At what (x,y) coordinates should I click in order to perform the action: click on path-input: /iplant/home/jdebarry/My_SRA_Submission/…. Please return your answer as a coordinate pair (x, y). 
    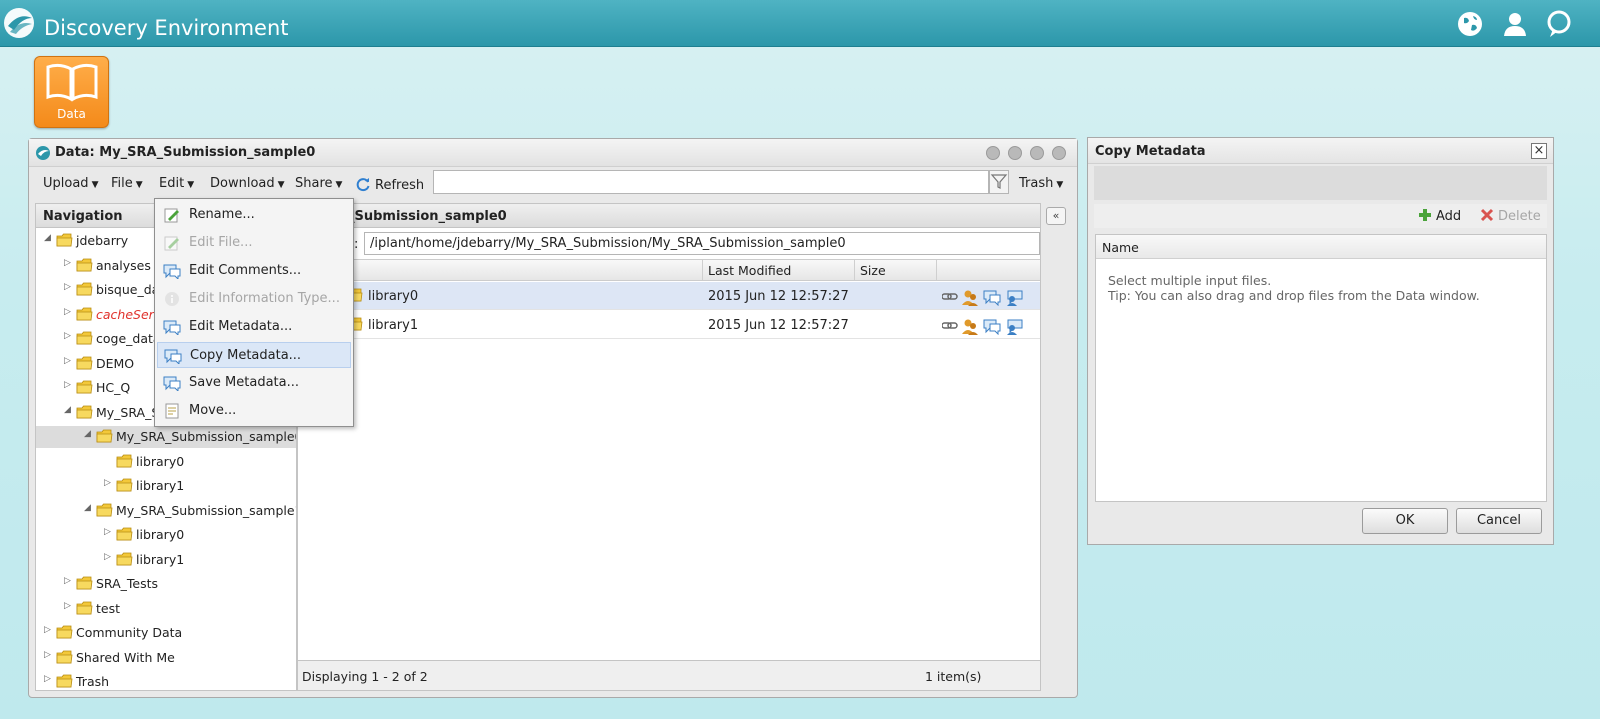
    Looking at the image, I should click on (702, 243).